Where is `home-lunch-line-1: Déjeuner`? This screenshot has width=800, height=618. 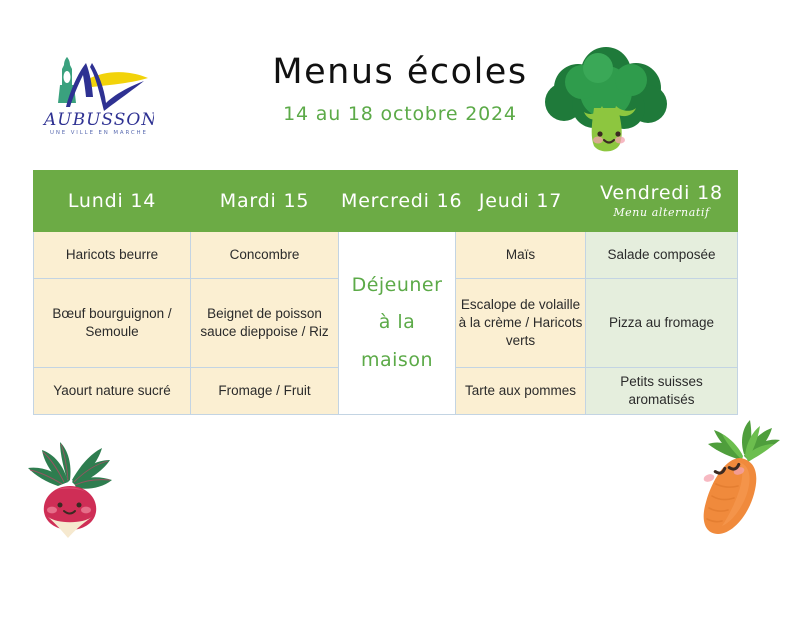
home-lunch-line-1: Déjeuner is located at coordinates (397, 285).